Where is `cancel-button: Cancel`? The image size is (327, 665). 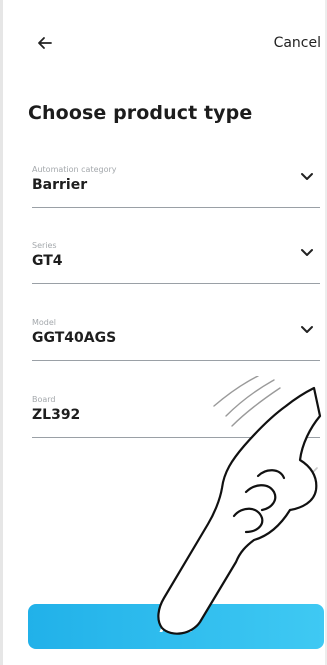 cancel-button: Cancel is located at coordinates (297, 43).